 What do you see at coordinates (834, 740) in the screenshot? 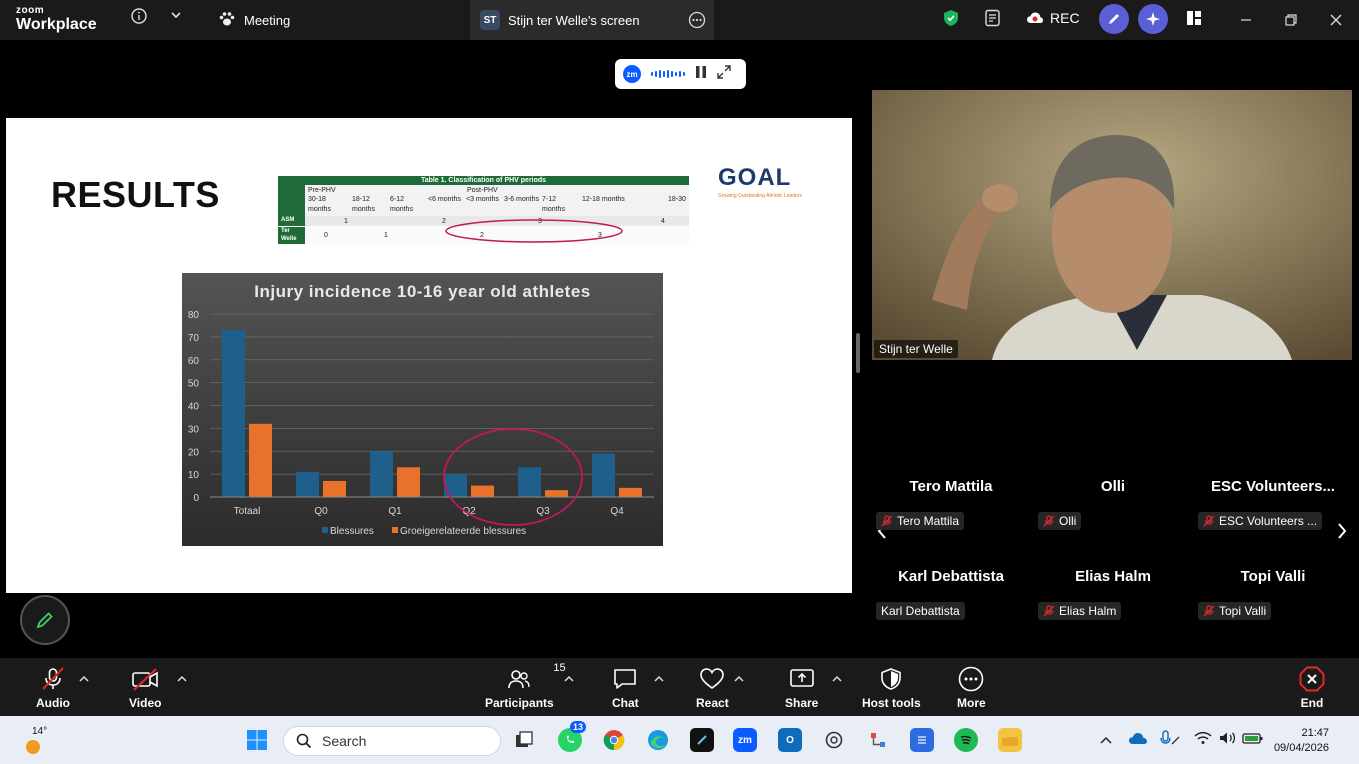
I see `chatgpt-icon` at bounding box center [834, 740].